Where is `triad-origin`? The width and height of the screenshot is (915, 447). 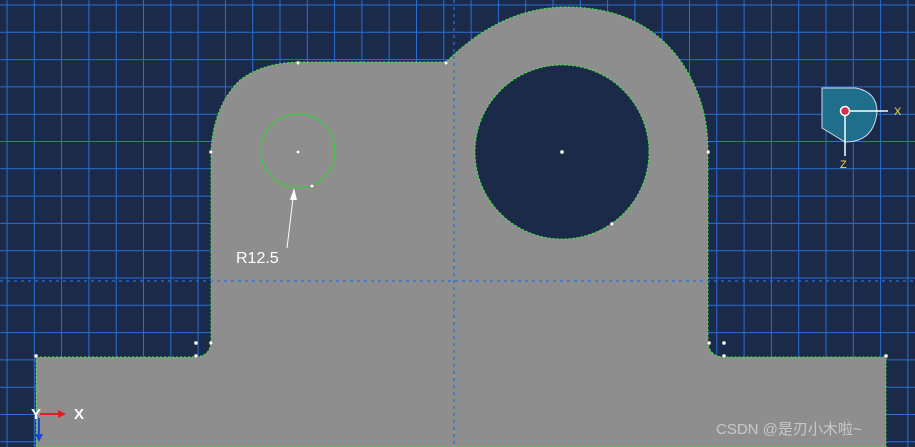 triad-origin is located at coordinates (845, 111).